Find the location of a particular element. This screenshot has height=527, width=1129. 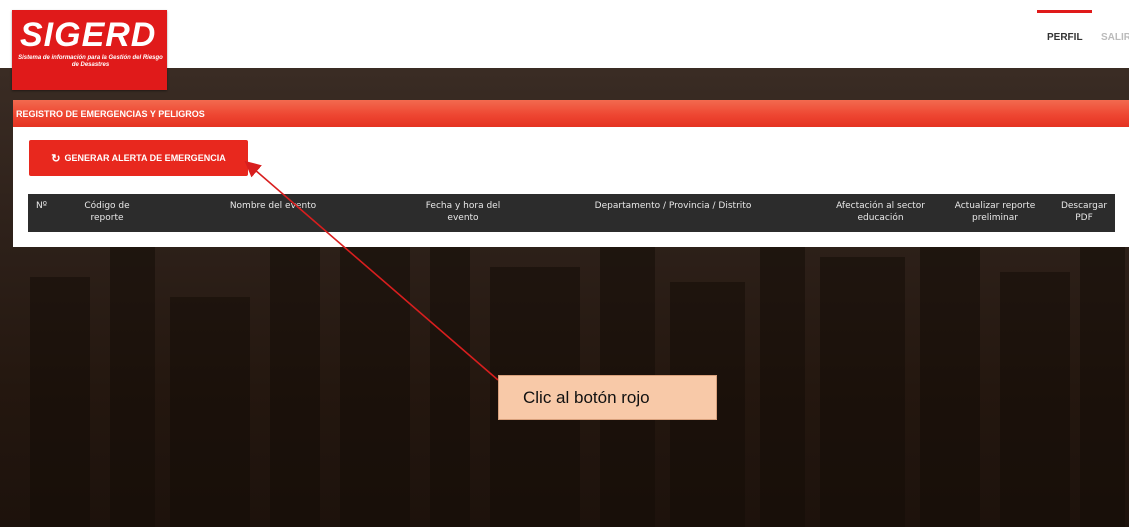

col-nombre-evento: Nombre del evento is located at coordinates (273, 206).